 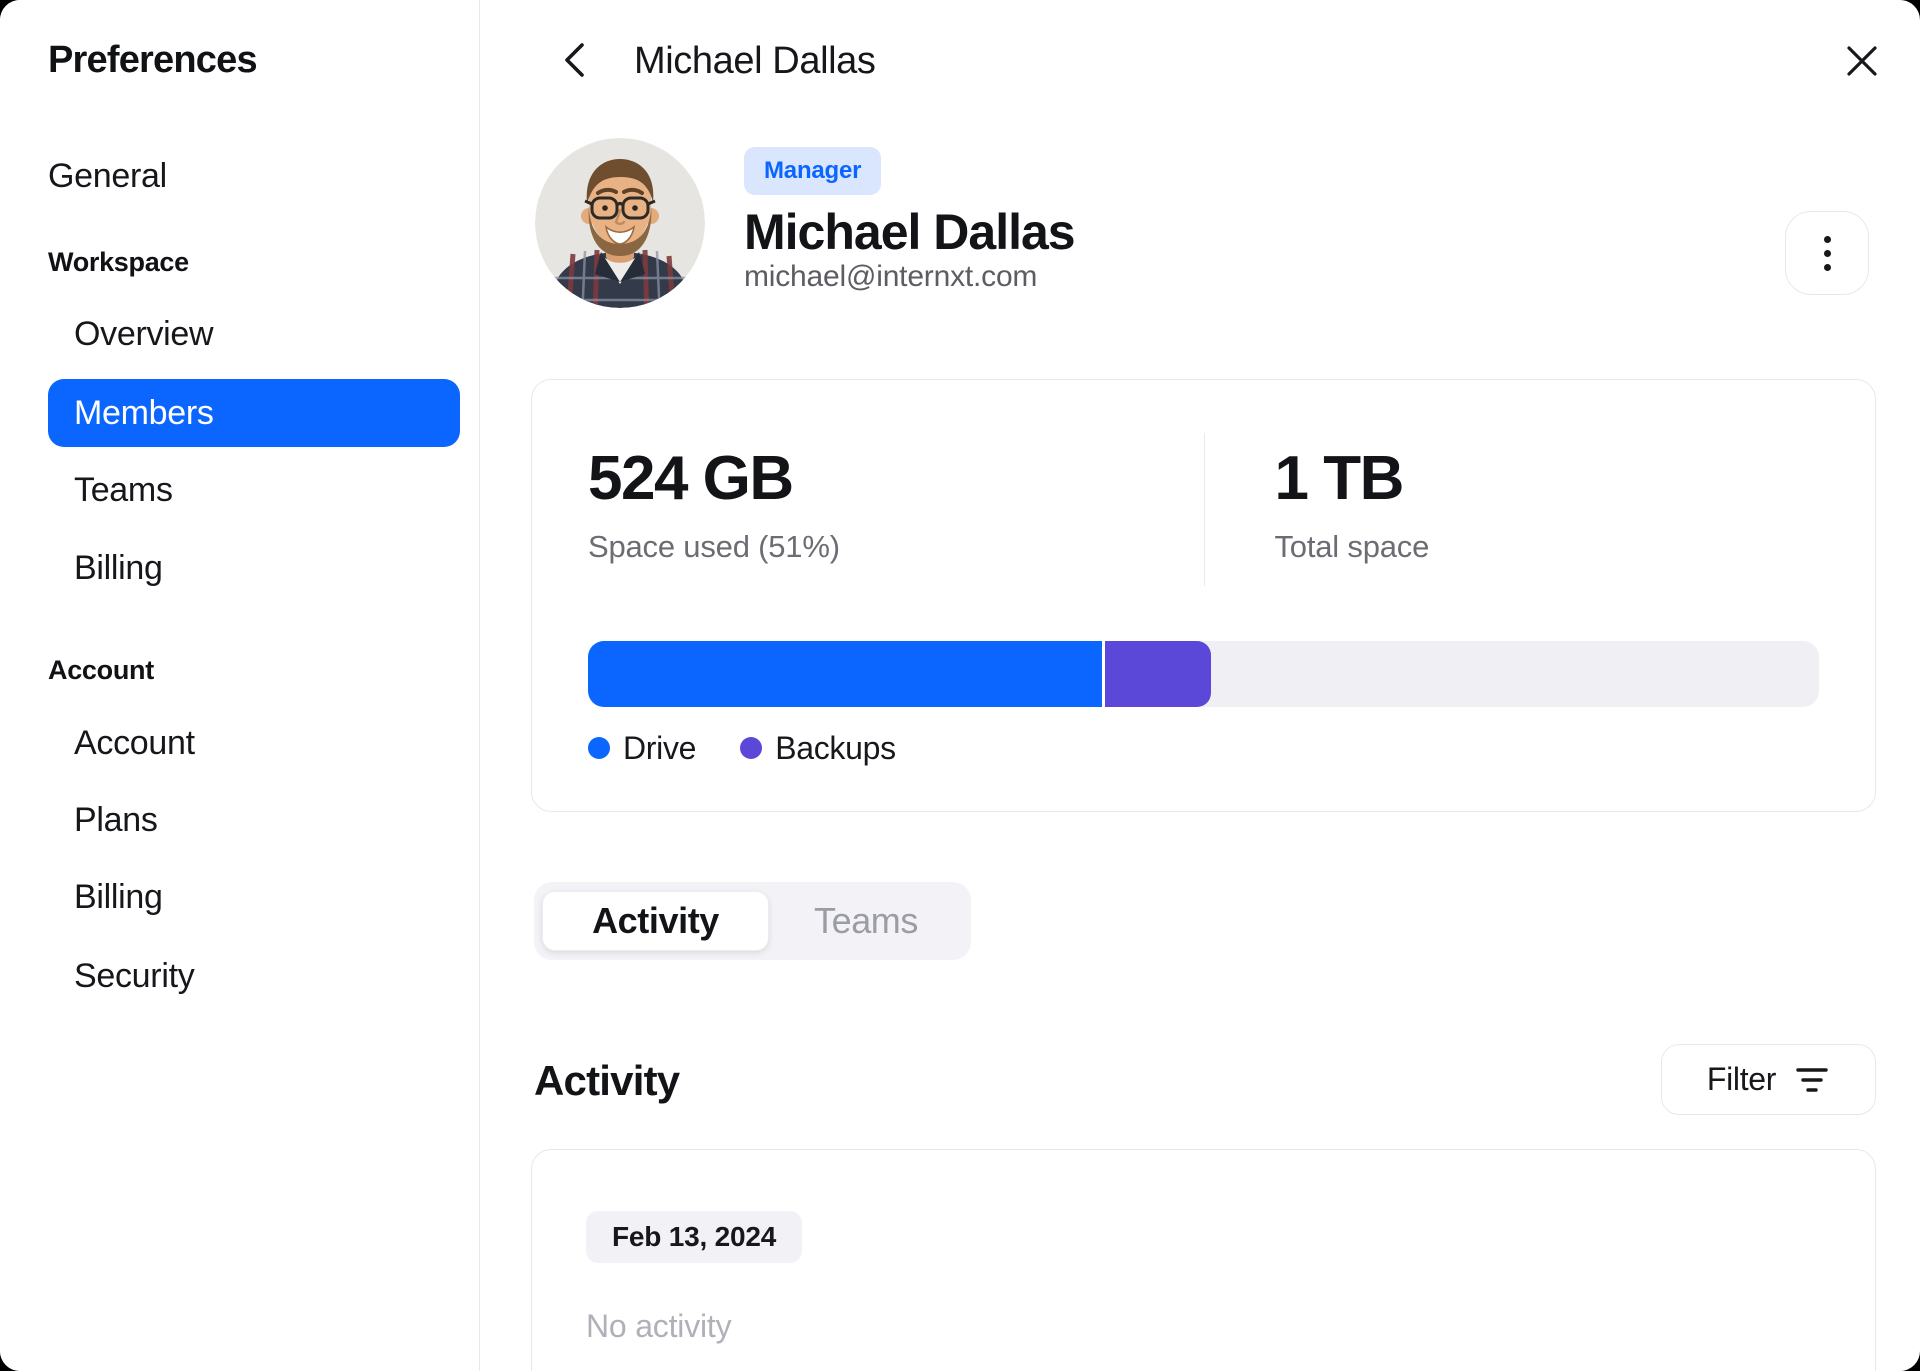 What do you see at coordinates (691, 478) in the screenshot?
I see `space-used-value: 524 GB` at bounding box center [691, 478].